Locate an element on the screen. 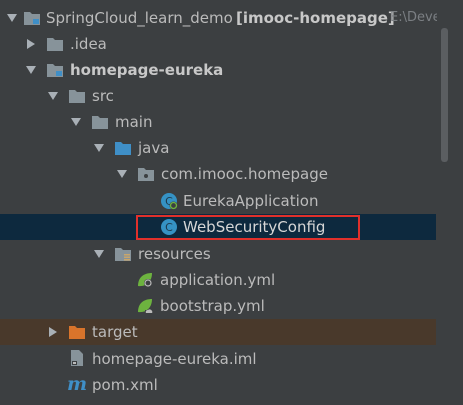  tree-item-label: application.yml is located at coordinates (218, 280).